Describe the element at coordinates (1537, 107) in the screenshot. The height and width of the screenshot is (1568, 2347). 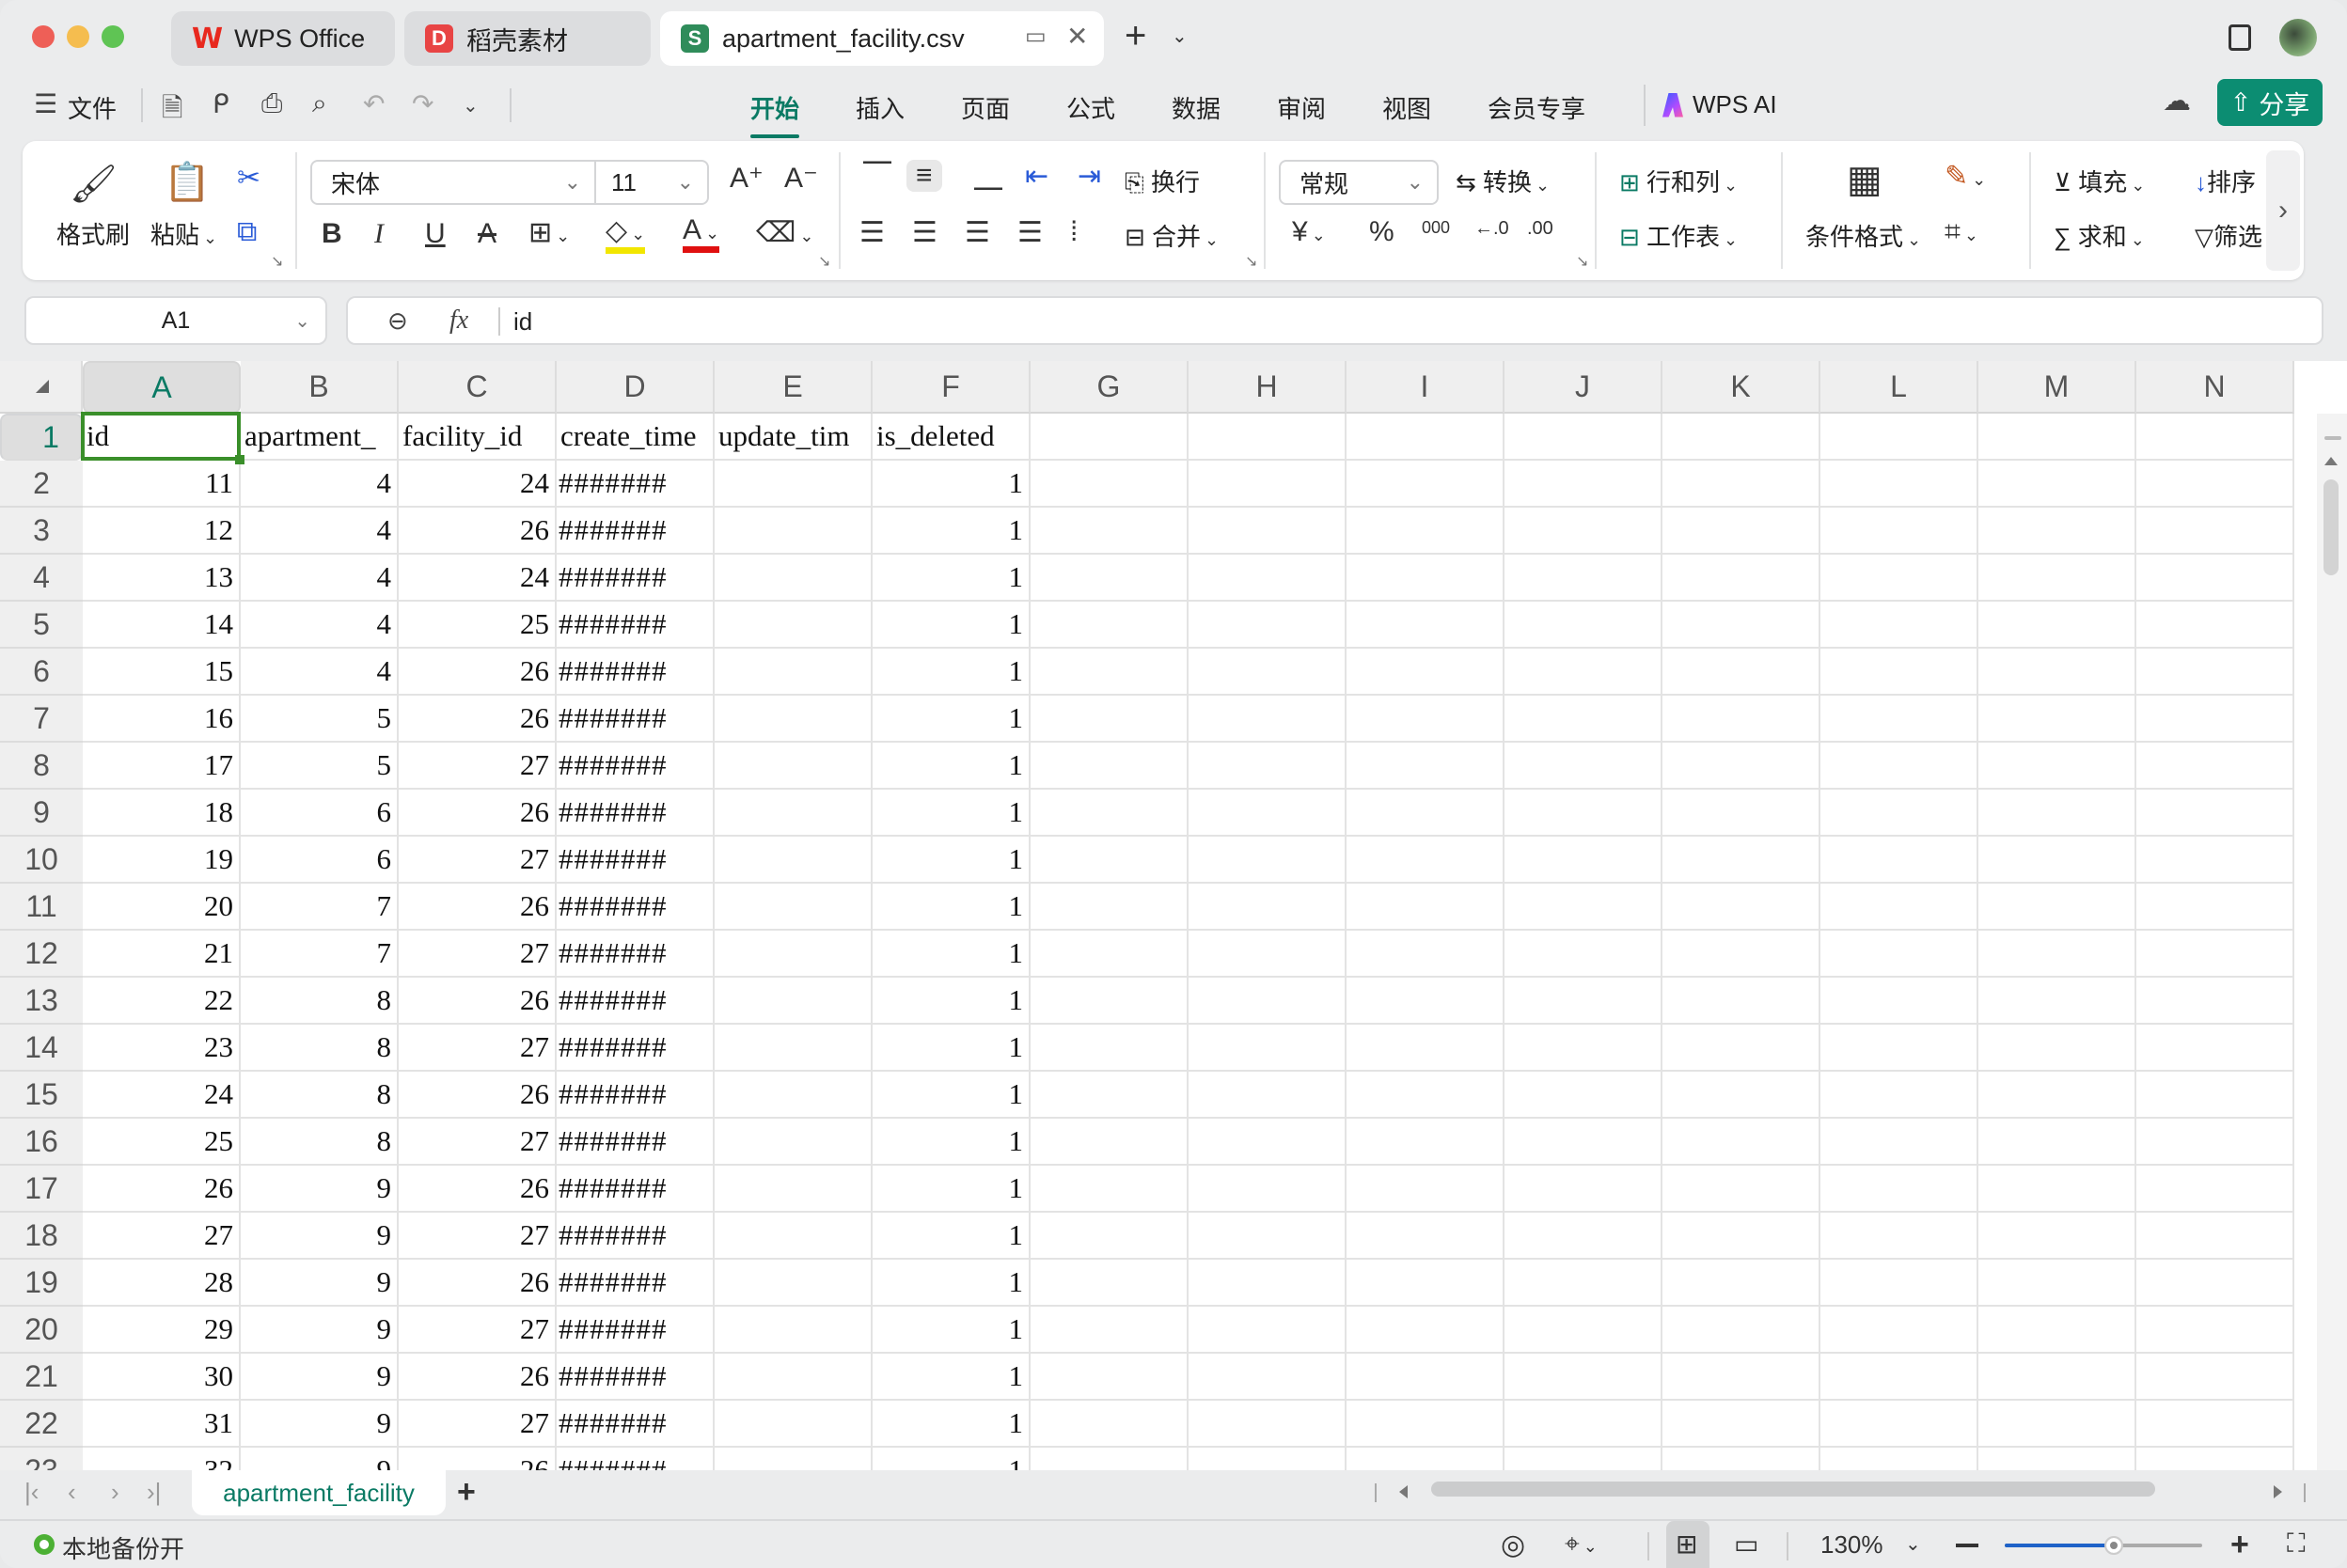
I see `tab-member: 会员专享` at that location.